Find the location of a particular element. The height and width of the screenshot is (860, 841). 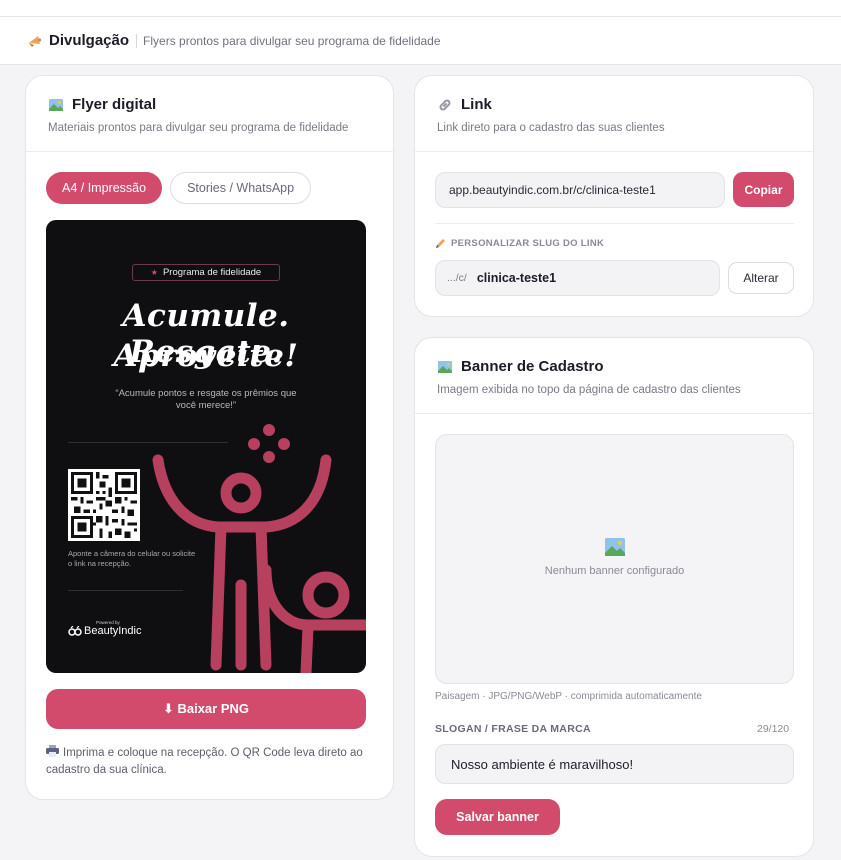

slogan-char-count: 29/120 is located at coordinates (773, 729).